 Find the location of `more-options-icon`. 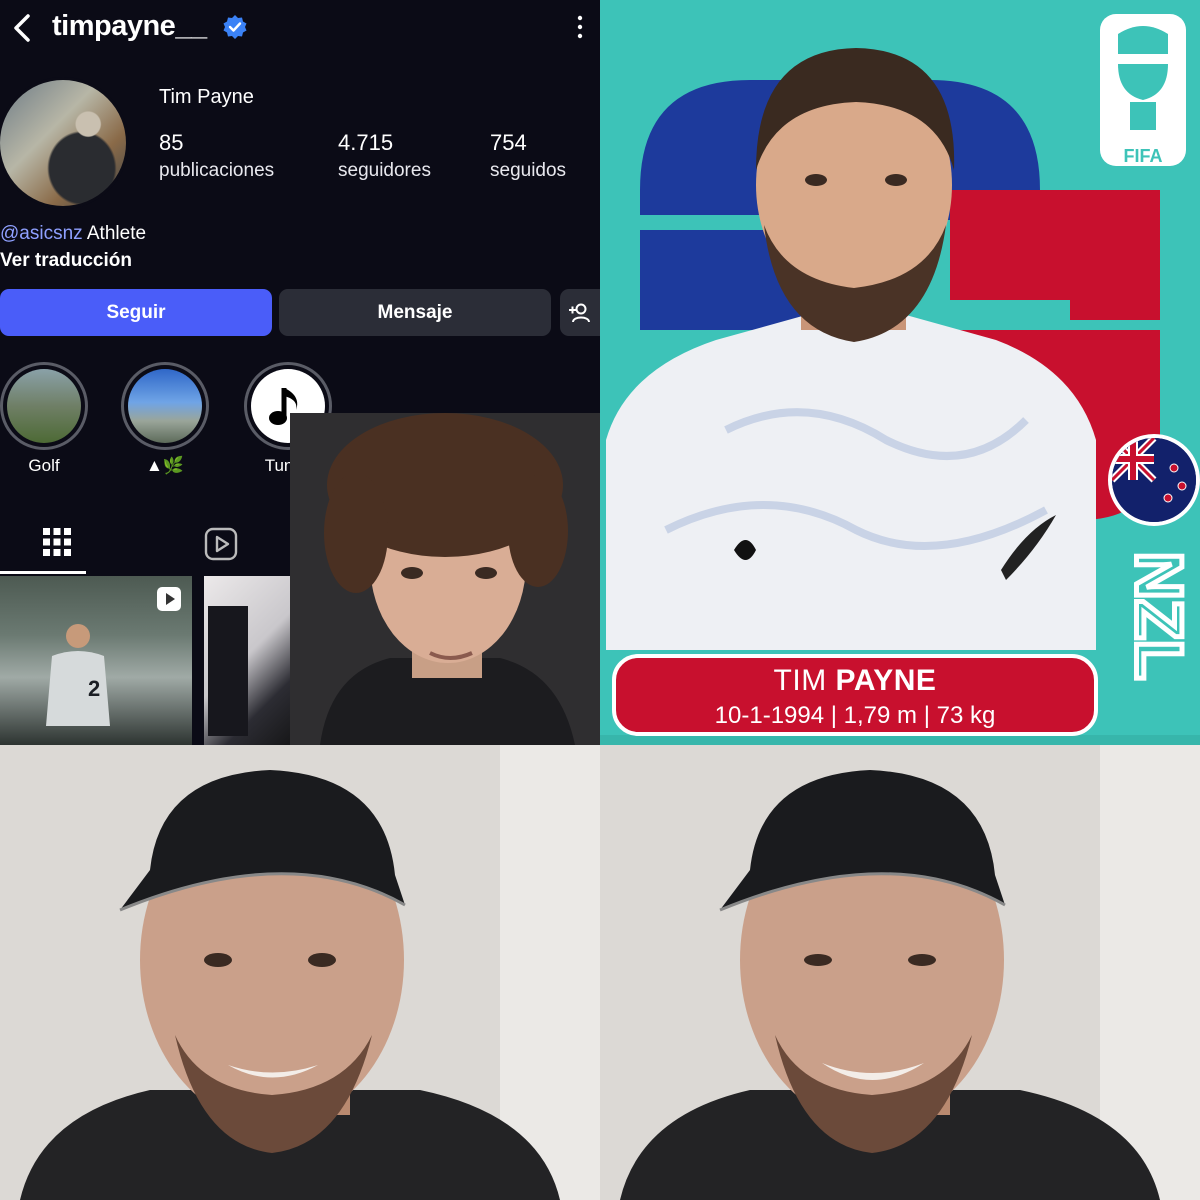

more-options-icon is located at coordinates (580, 27).